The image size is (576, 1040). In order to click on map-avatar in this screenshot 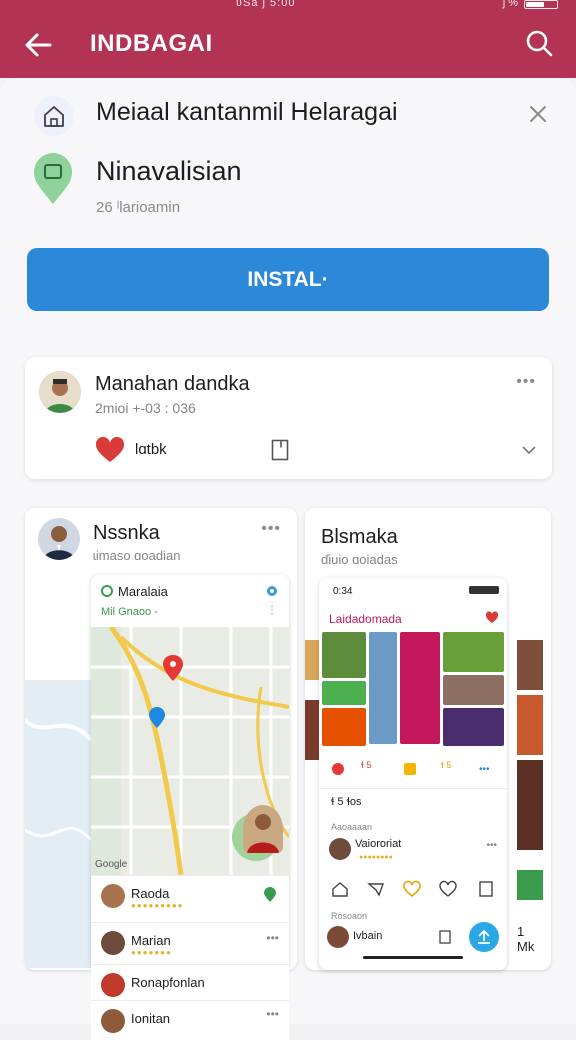, I will do `click(263, 829)`.